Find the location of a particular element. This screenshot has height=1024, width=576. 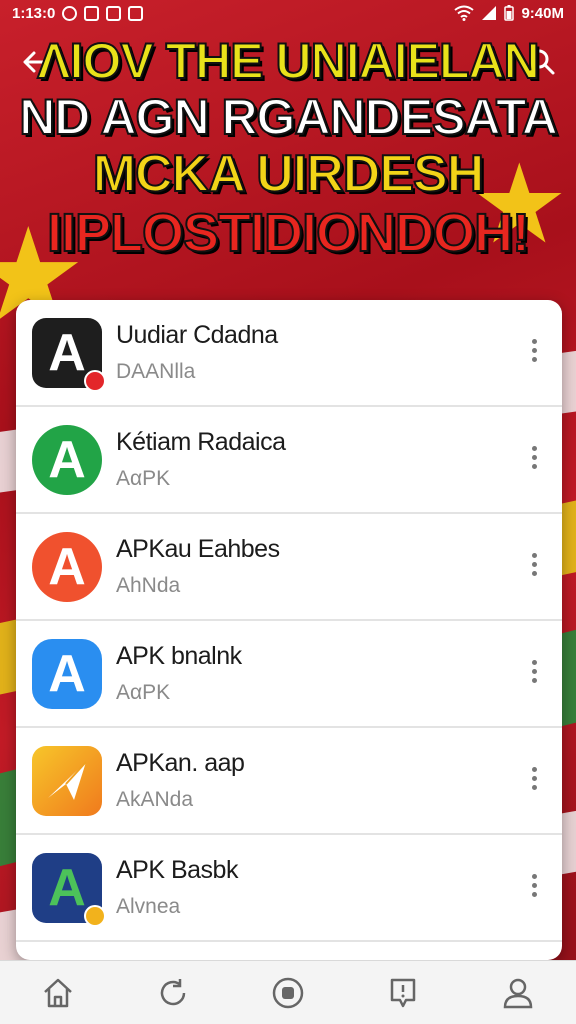

app-name: APKau Eahbes is located at coordinates (198, 549).